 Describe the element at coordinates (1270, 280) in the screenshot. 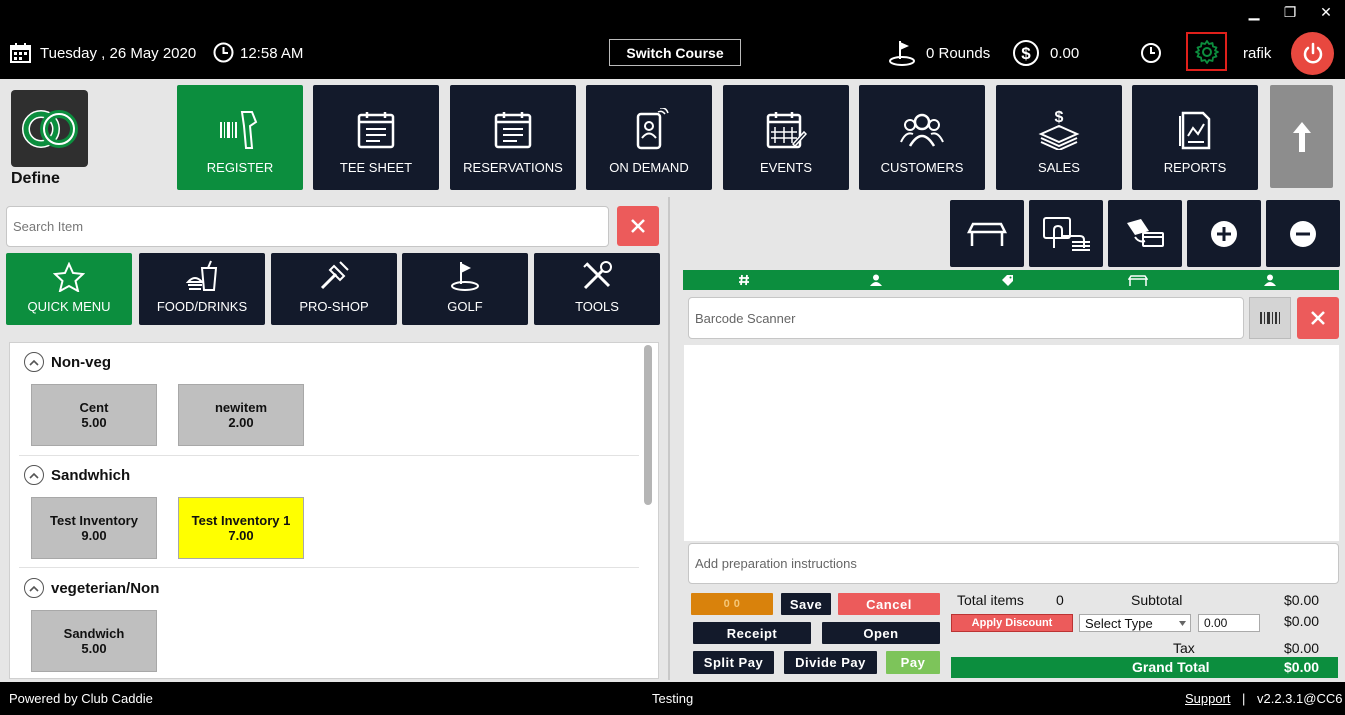

I see `user-icon` at that location.